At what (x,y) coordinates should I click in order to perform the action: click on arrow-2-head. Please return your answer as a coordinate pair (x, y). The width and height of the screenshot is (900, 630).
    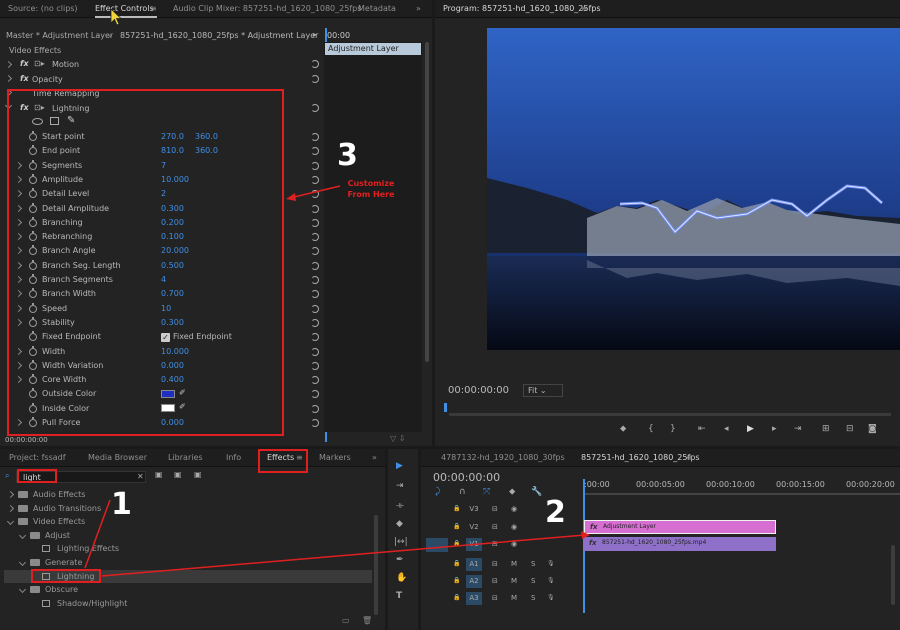
    Looking at the image, I should click on (585, 535).